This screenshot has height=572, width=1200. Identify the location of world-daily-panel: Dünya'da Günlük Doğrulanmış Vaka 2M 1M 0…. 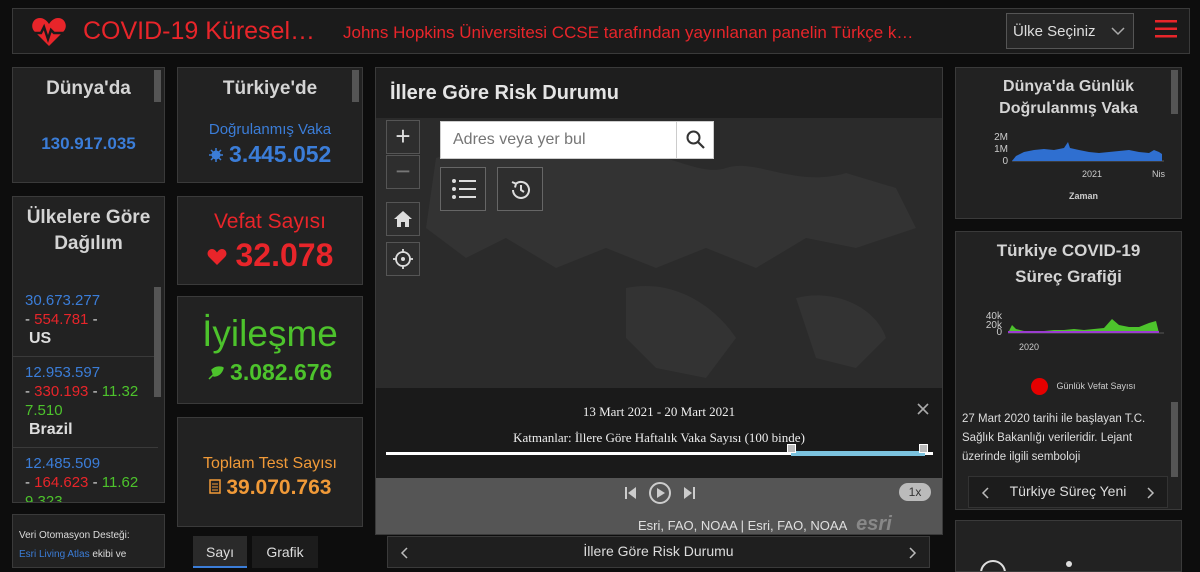
(1068, 143).